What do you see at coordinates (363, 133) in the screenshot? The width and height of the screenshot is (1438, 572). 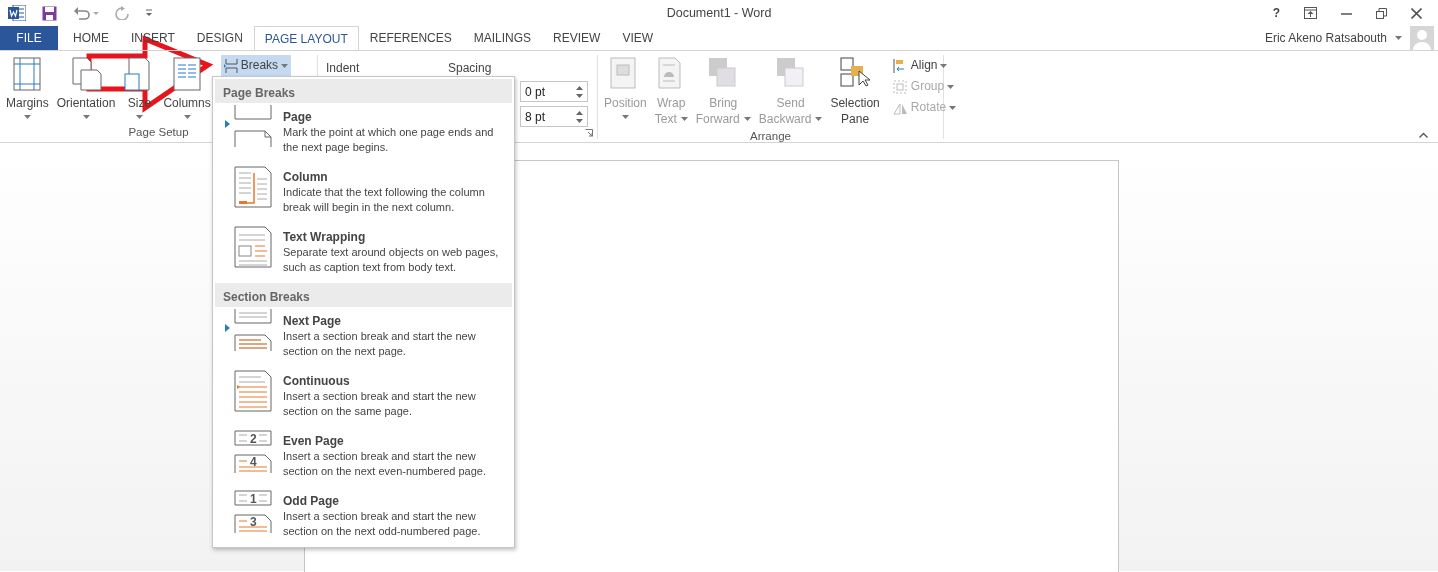 I see `menu-item: Page Mark the point at which one page ends and the next page begins.` at bounding box center [363, 133].